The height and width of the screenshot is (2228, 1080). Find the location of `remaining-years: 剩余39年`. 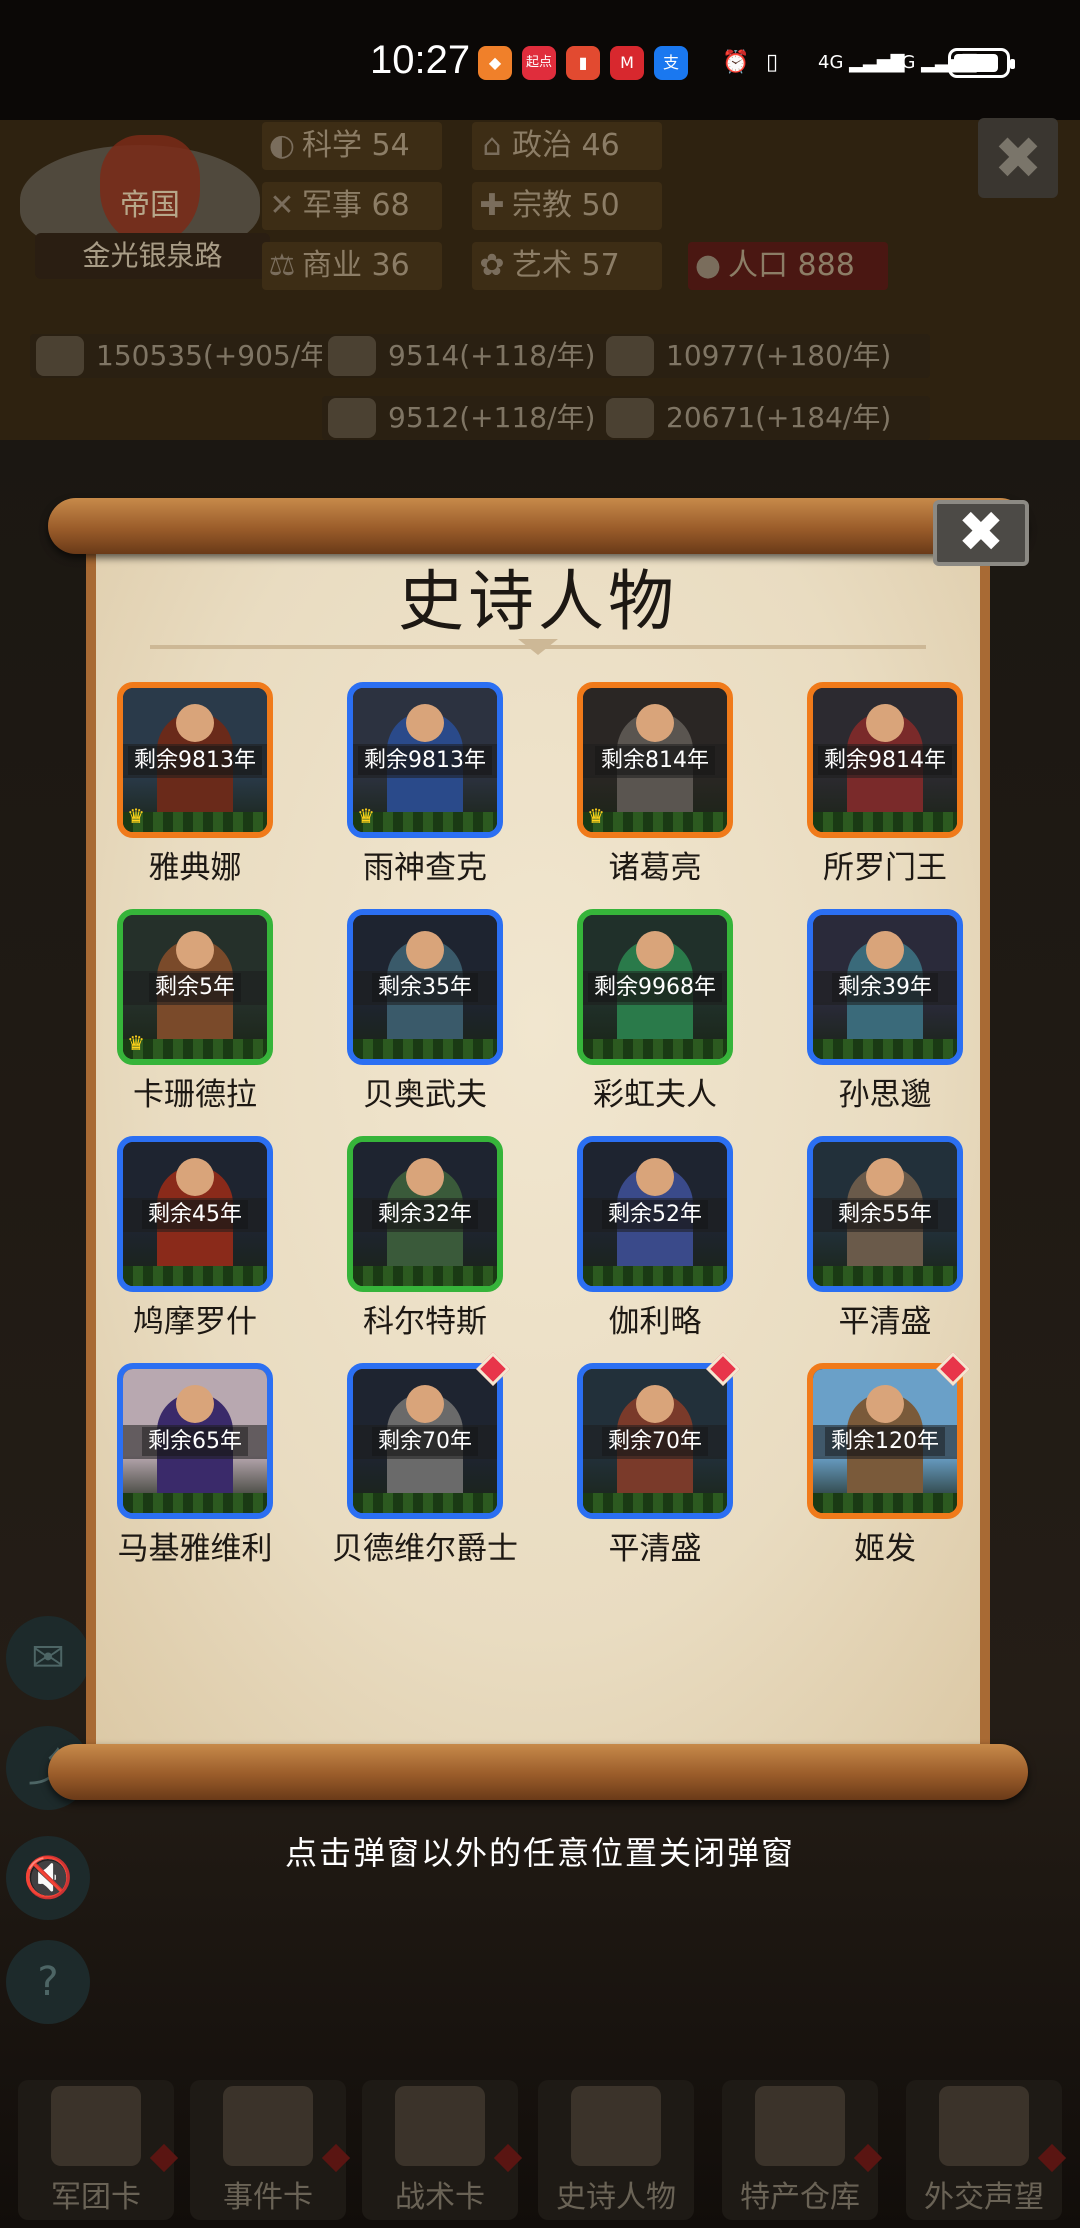

remaining-years: 剩余39年 is located at coordinates (885, 988).